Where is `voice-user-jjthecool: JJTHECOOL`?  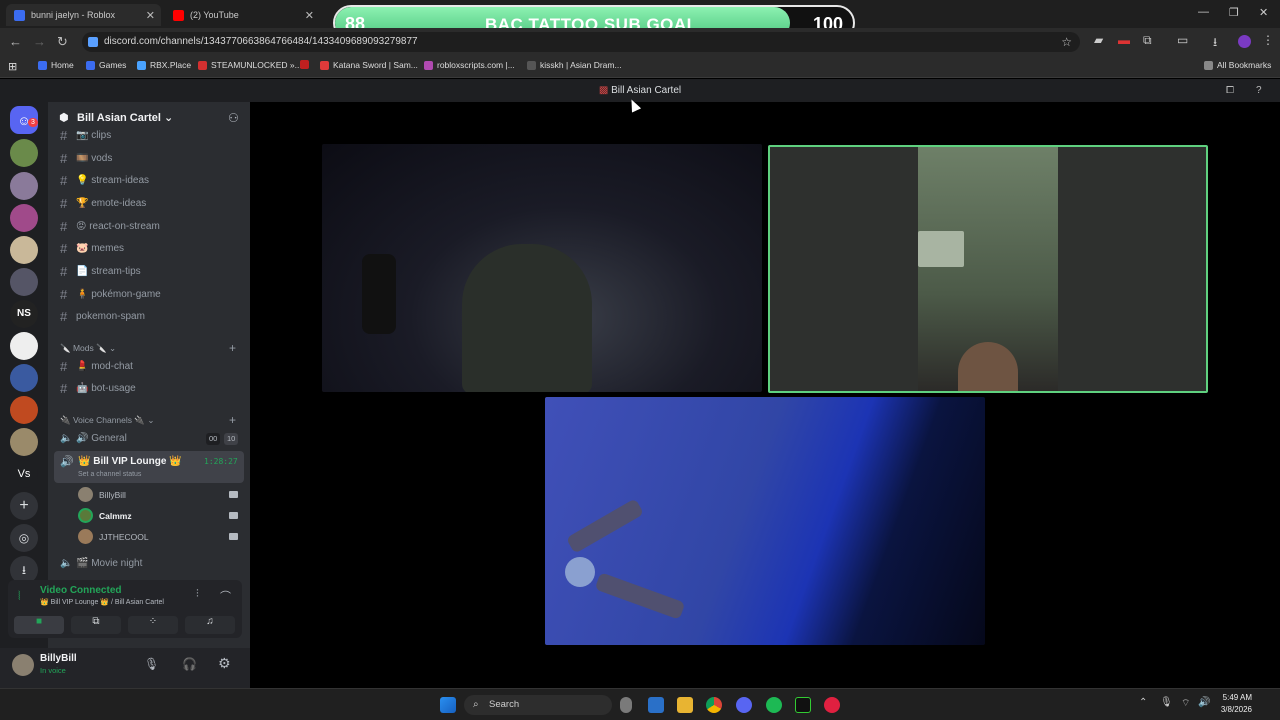
voice-user-jjthecool: JJTHECOOL is located at coordinates (113, 536).